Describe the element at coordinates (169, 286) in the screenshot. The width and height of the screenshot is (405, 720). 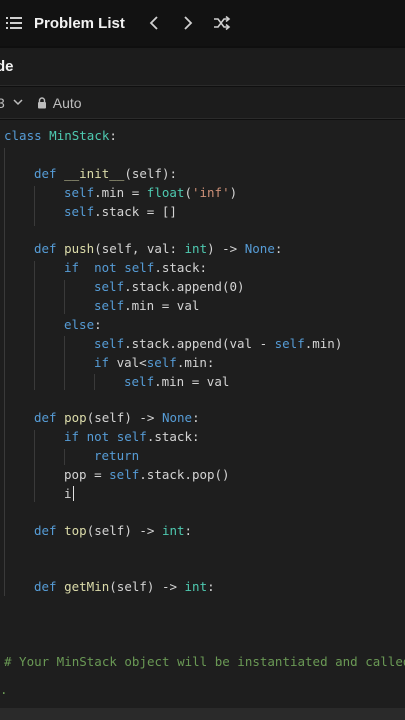
I see `code-line: self.stack.append(0)` at that location.